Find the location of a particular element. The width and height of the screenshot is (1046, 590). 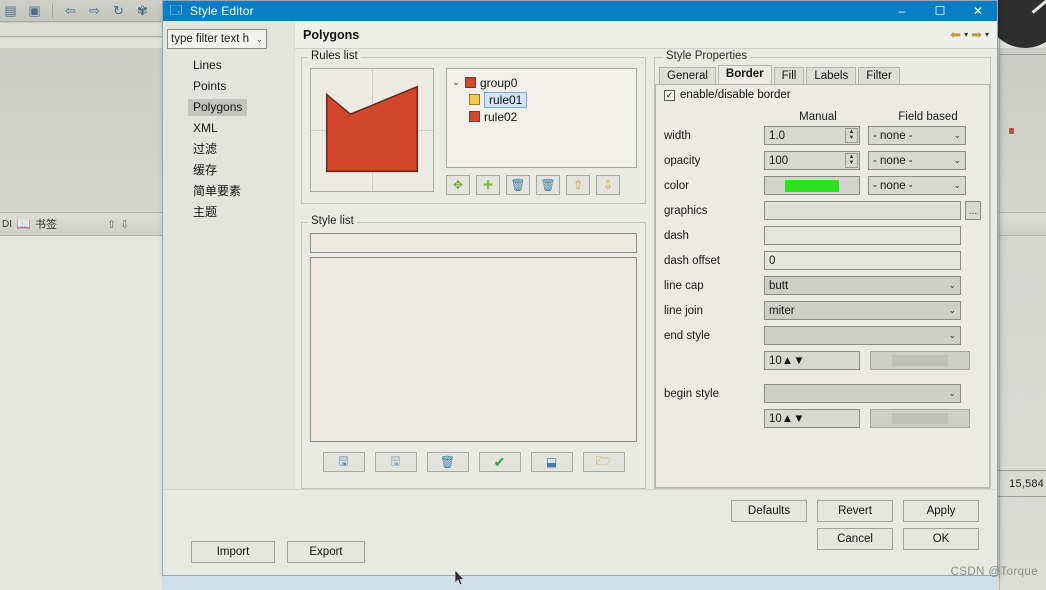

forward-arrow-icon: ⇨ is located at coordinates (94, 11).